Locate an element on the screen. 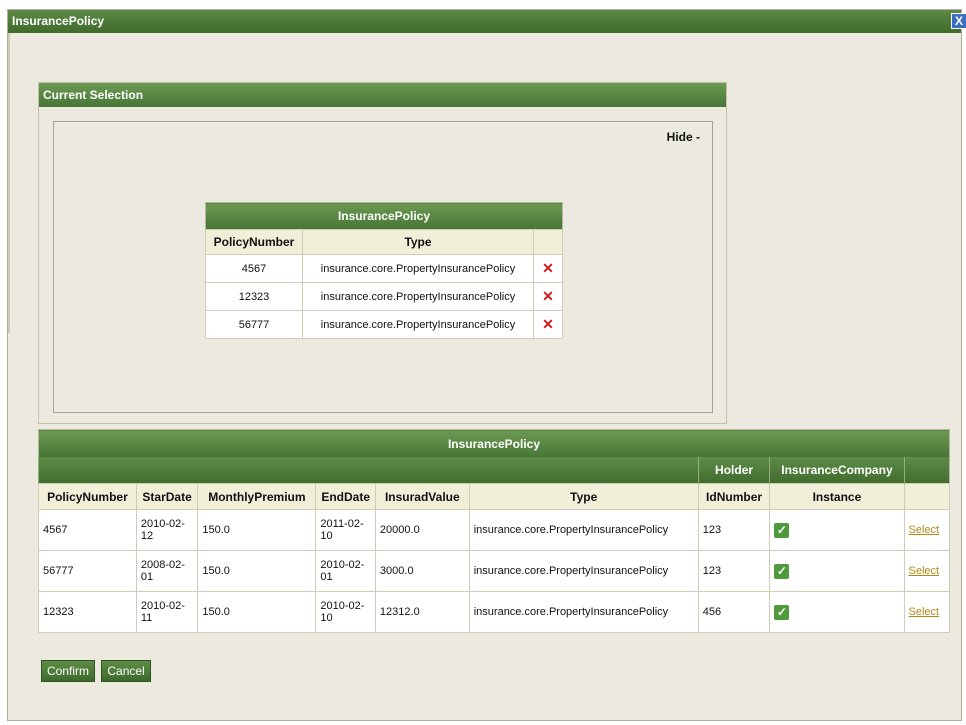 The image size is (966, 725). col-remove is located at coordinates (548, 242).